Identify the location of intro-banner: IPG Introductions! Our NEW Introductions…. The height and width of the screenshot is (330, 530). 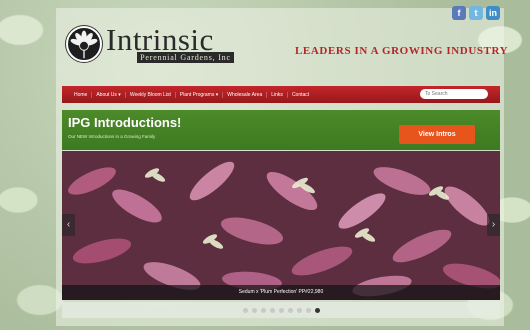
(281, 130).